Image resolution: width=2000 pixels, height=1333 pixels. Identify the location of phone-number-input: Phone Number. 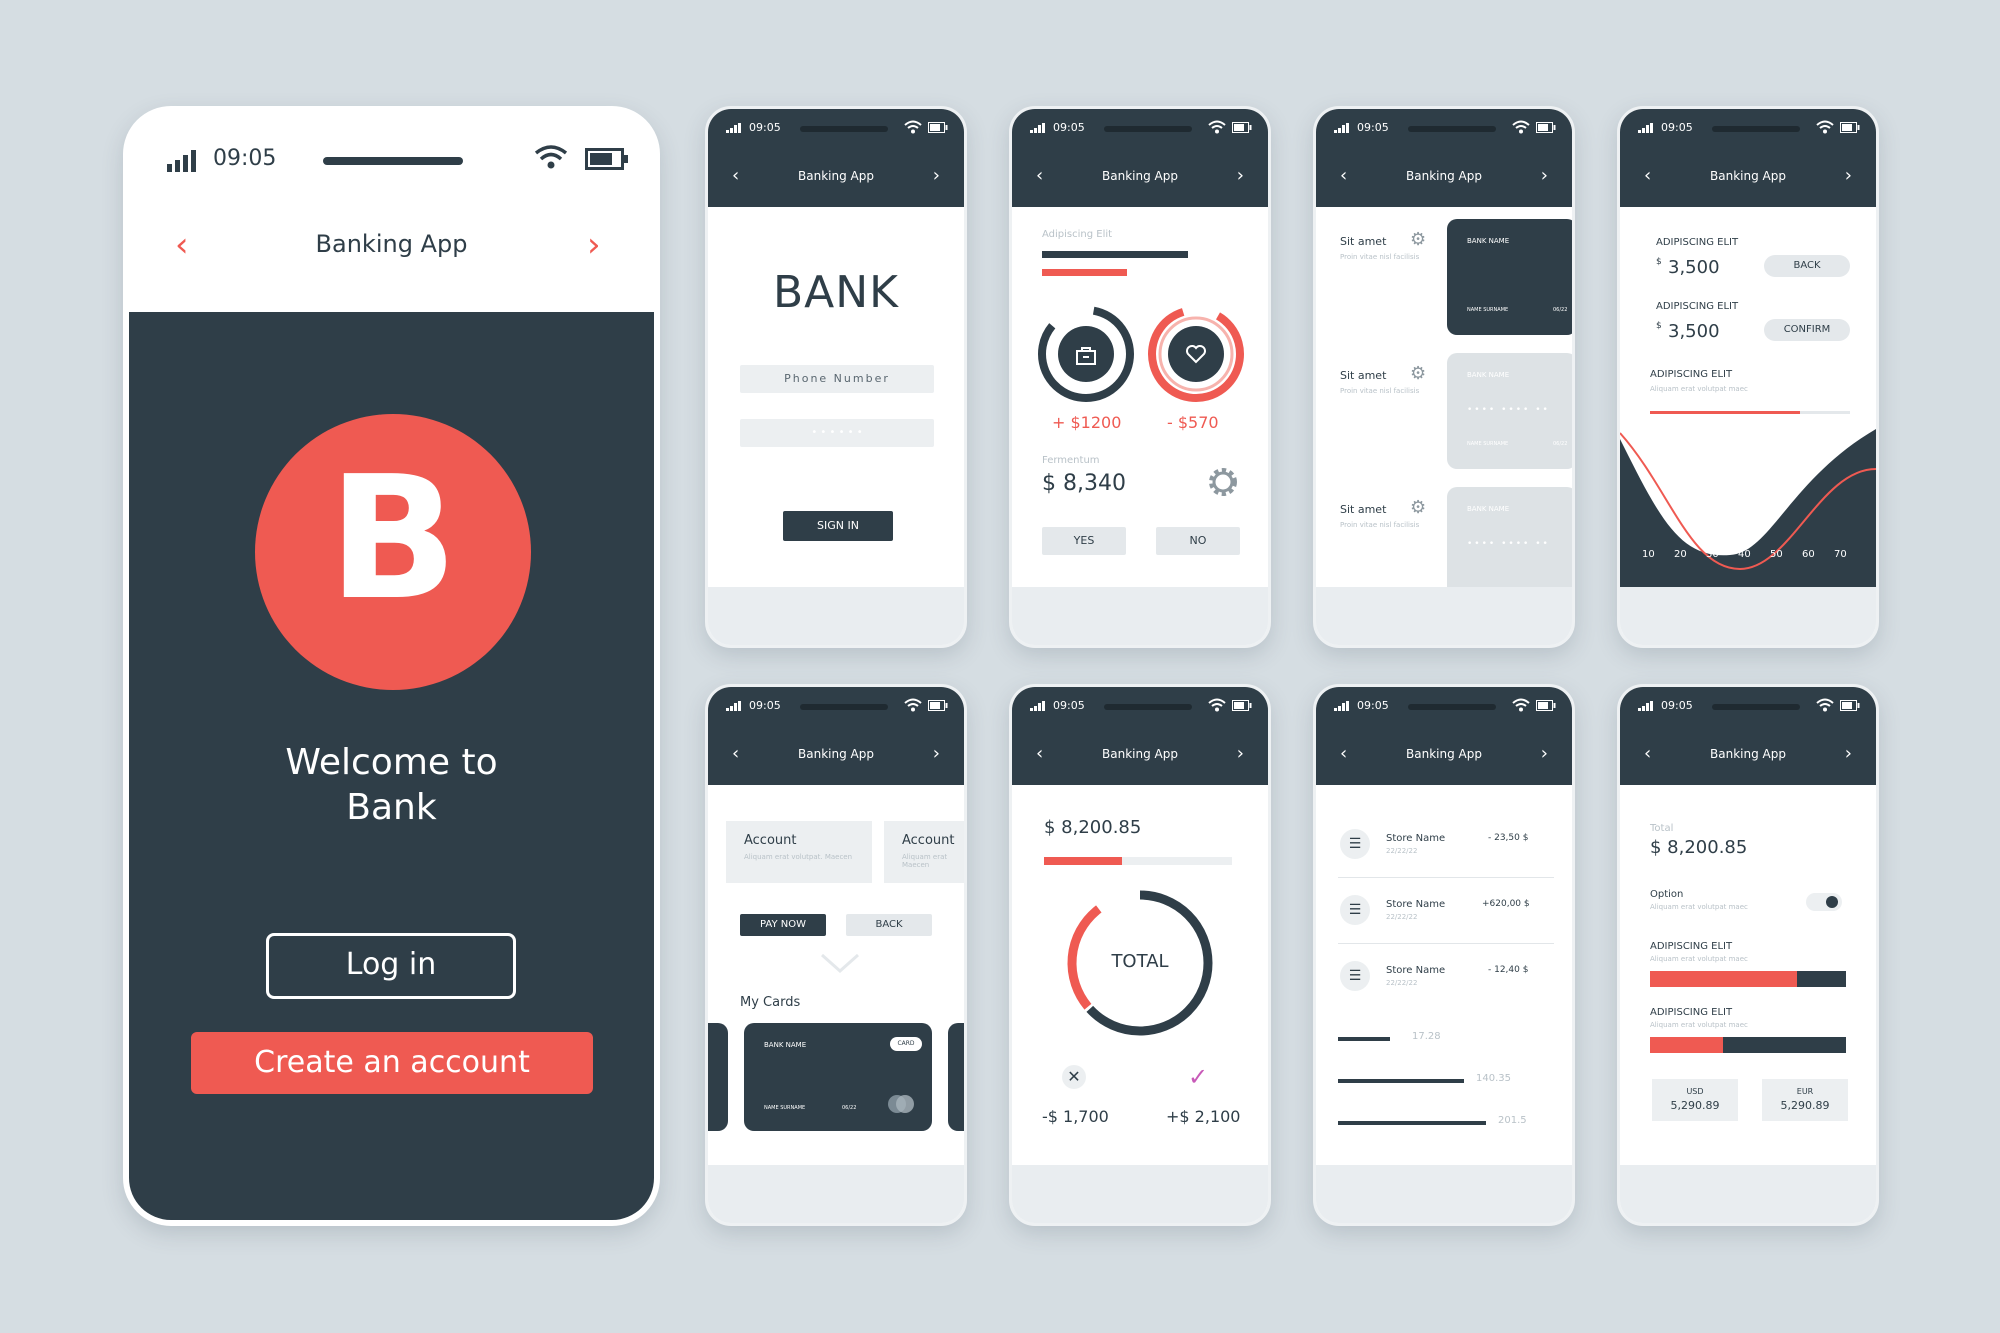
(837, 379).